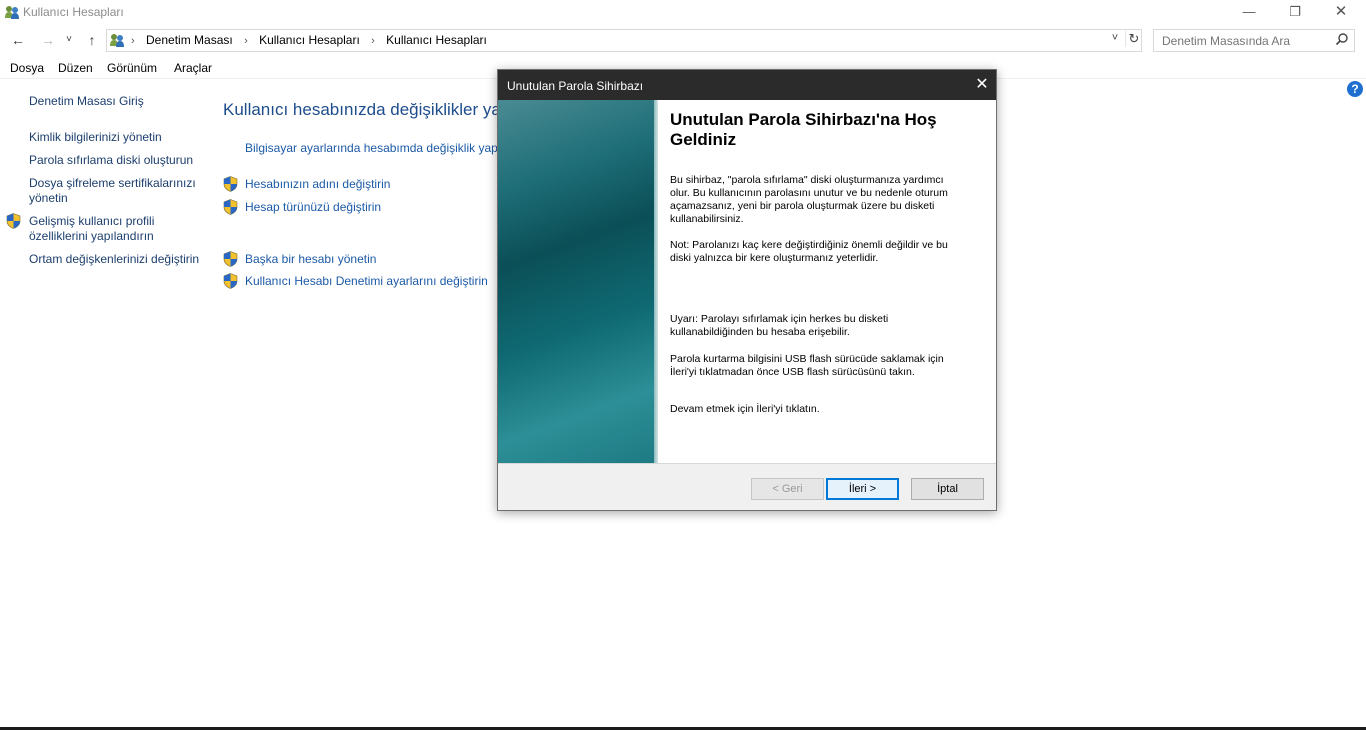 The image size is (1366, 730). What do you see at coordinates (92, 40) in the screenshot?
I see `up-button: ↑` at bounding box center [92, 40].